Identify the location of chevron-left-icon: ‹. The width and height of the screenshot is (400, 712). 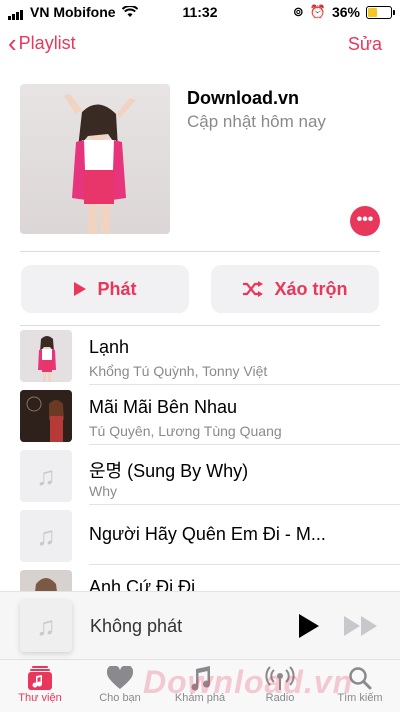
(12, 43).